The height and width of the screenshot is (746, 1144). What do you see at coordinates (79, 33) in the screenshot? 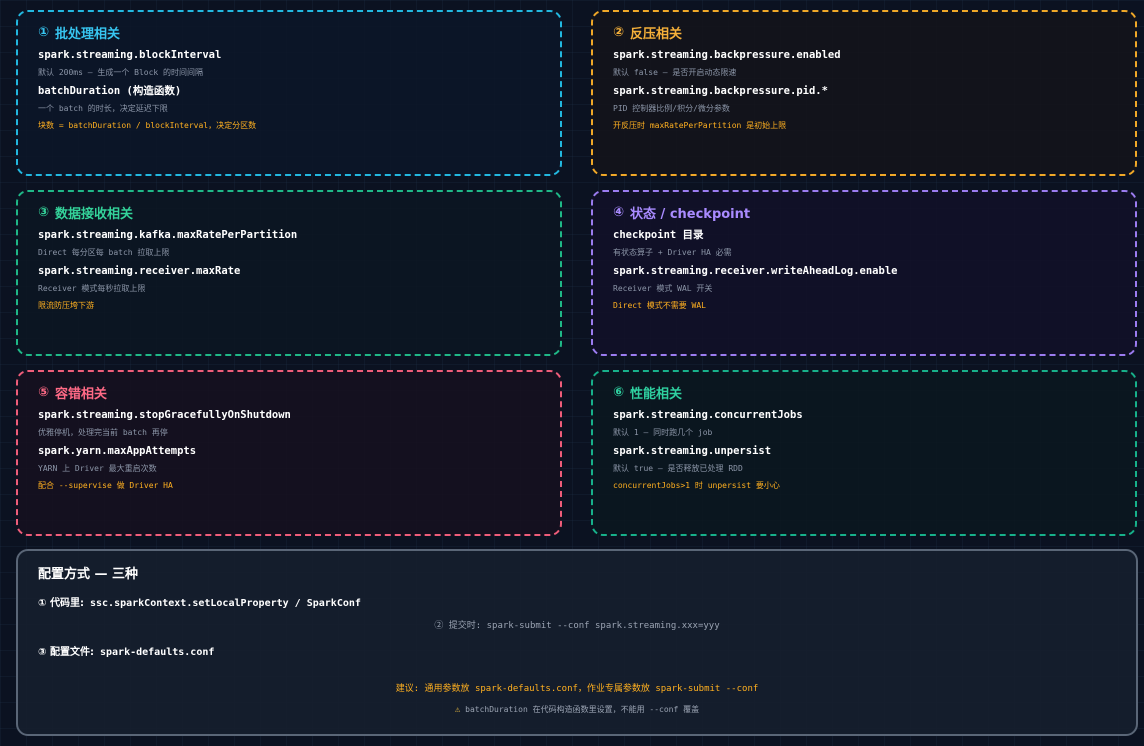
I see `card-title: ① 批处理相关` at bounding box center [79, 33].